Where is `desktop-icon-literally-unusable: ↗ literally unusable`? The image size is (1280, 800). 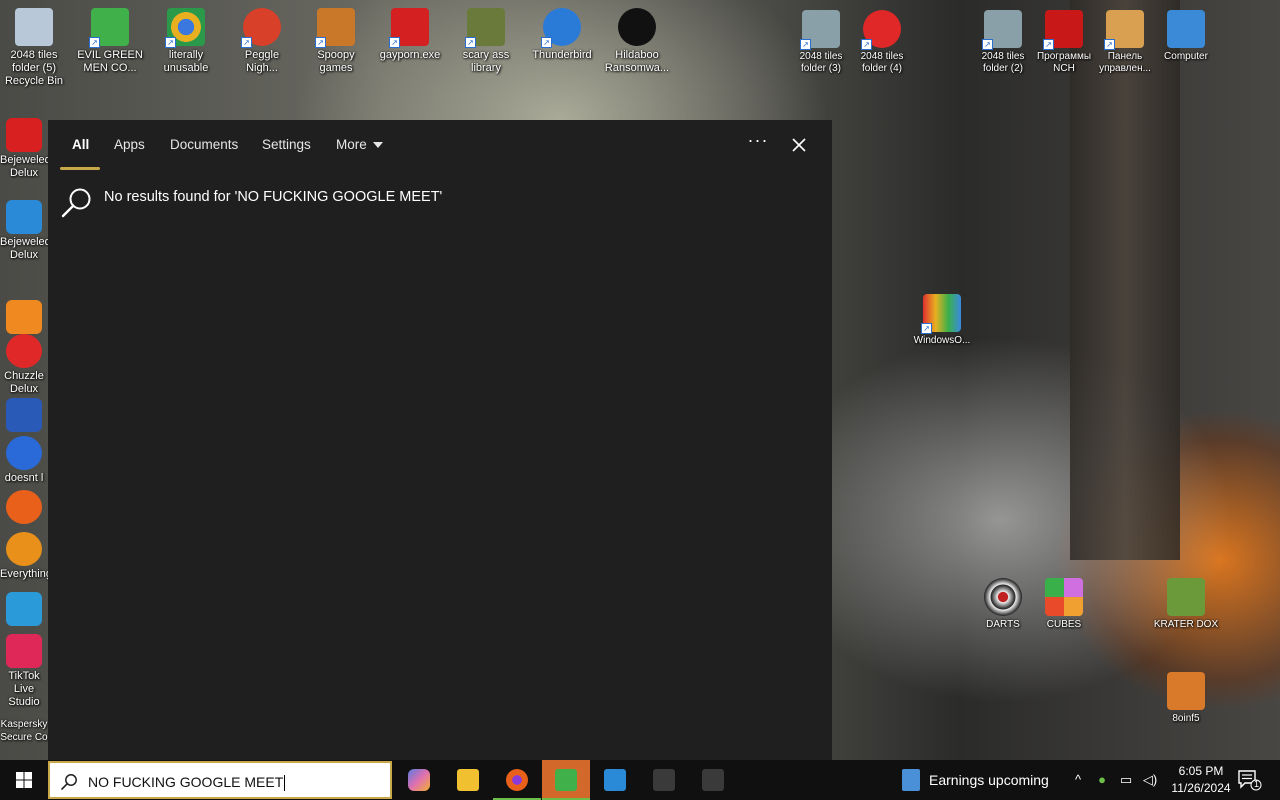 desktop-icon-literally-unusable: ↗ literally unusable is located at coordinates (186, 41).